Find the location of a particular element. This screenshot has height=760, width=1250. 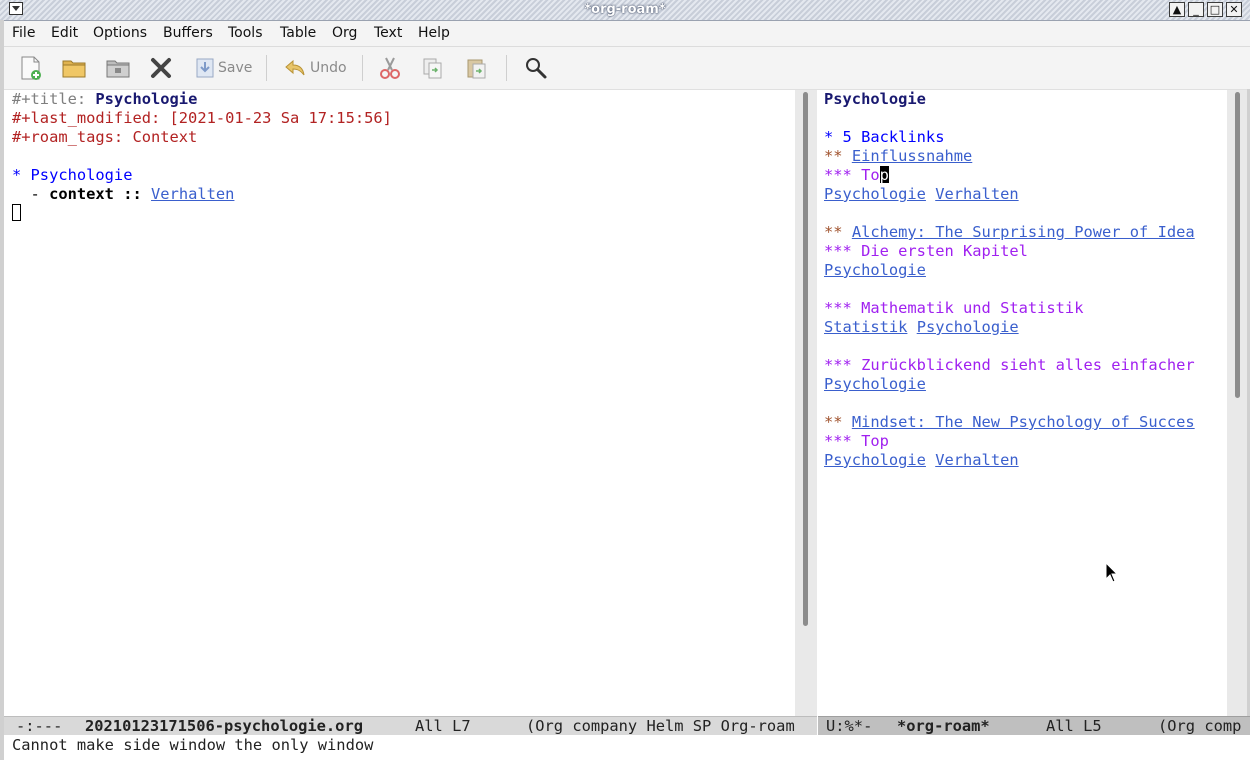

modeline-status: -:--- is located at coordinates (39, 726).